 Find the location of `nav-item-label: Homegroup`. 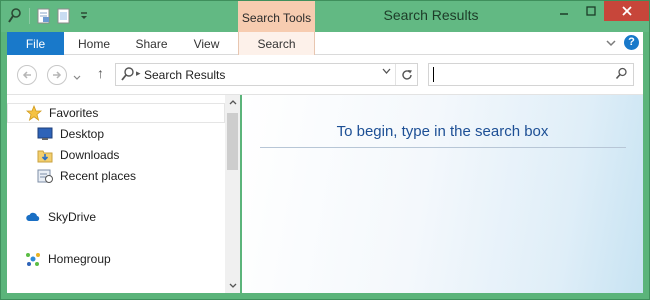

nav-item-label: Homegroup is located at coordinates (79, 259).